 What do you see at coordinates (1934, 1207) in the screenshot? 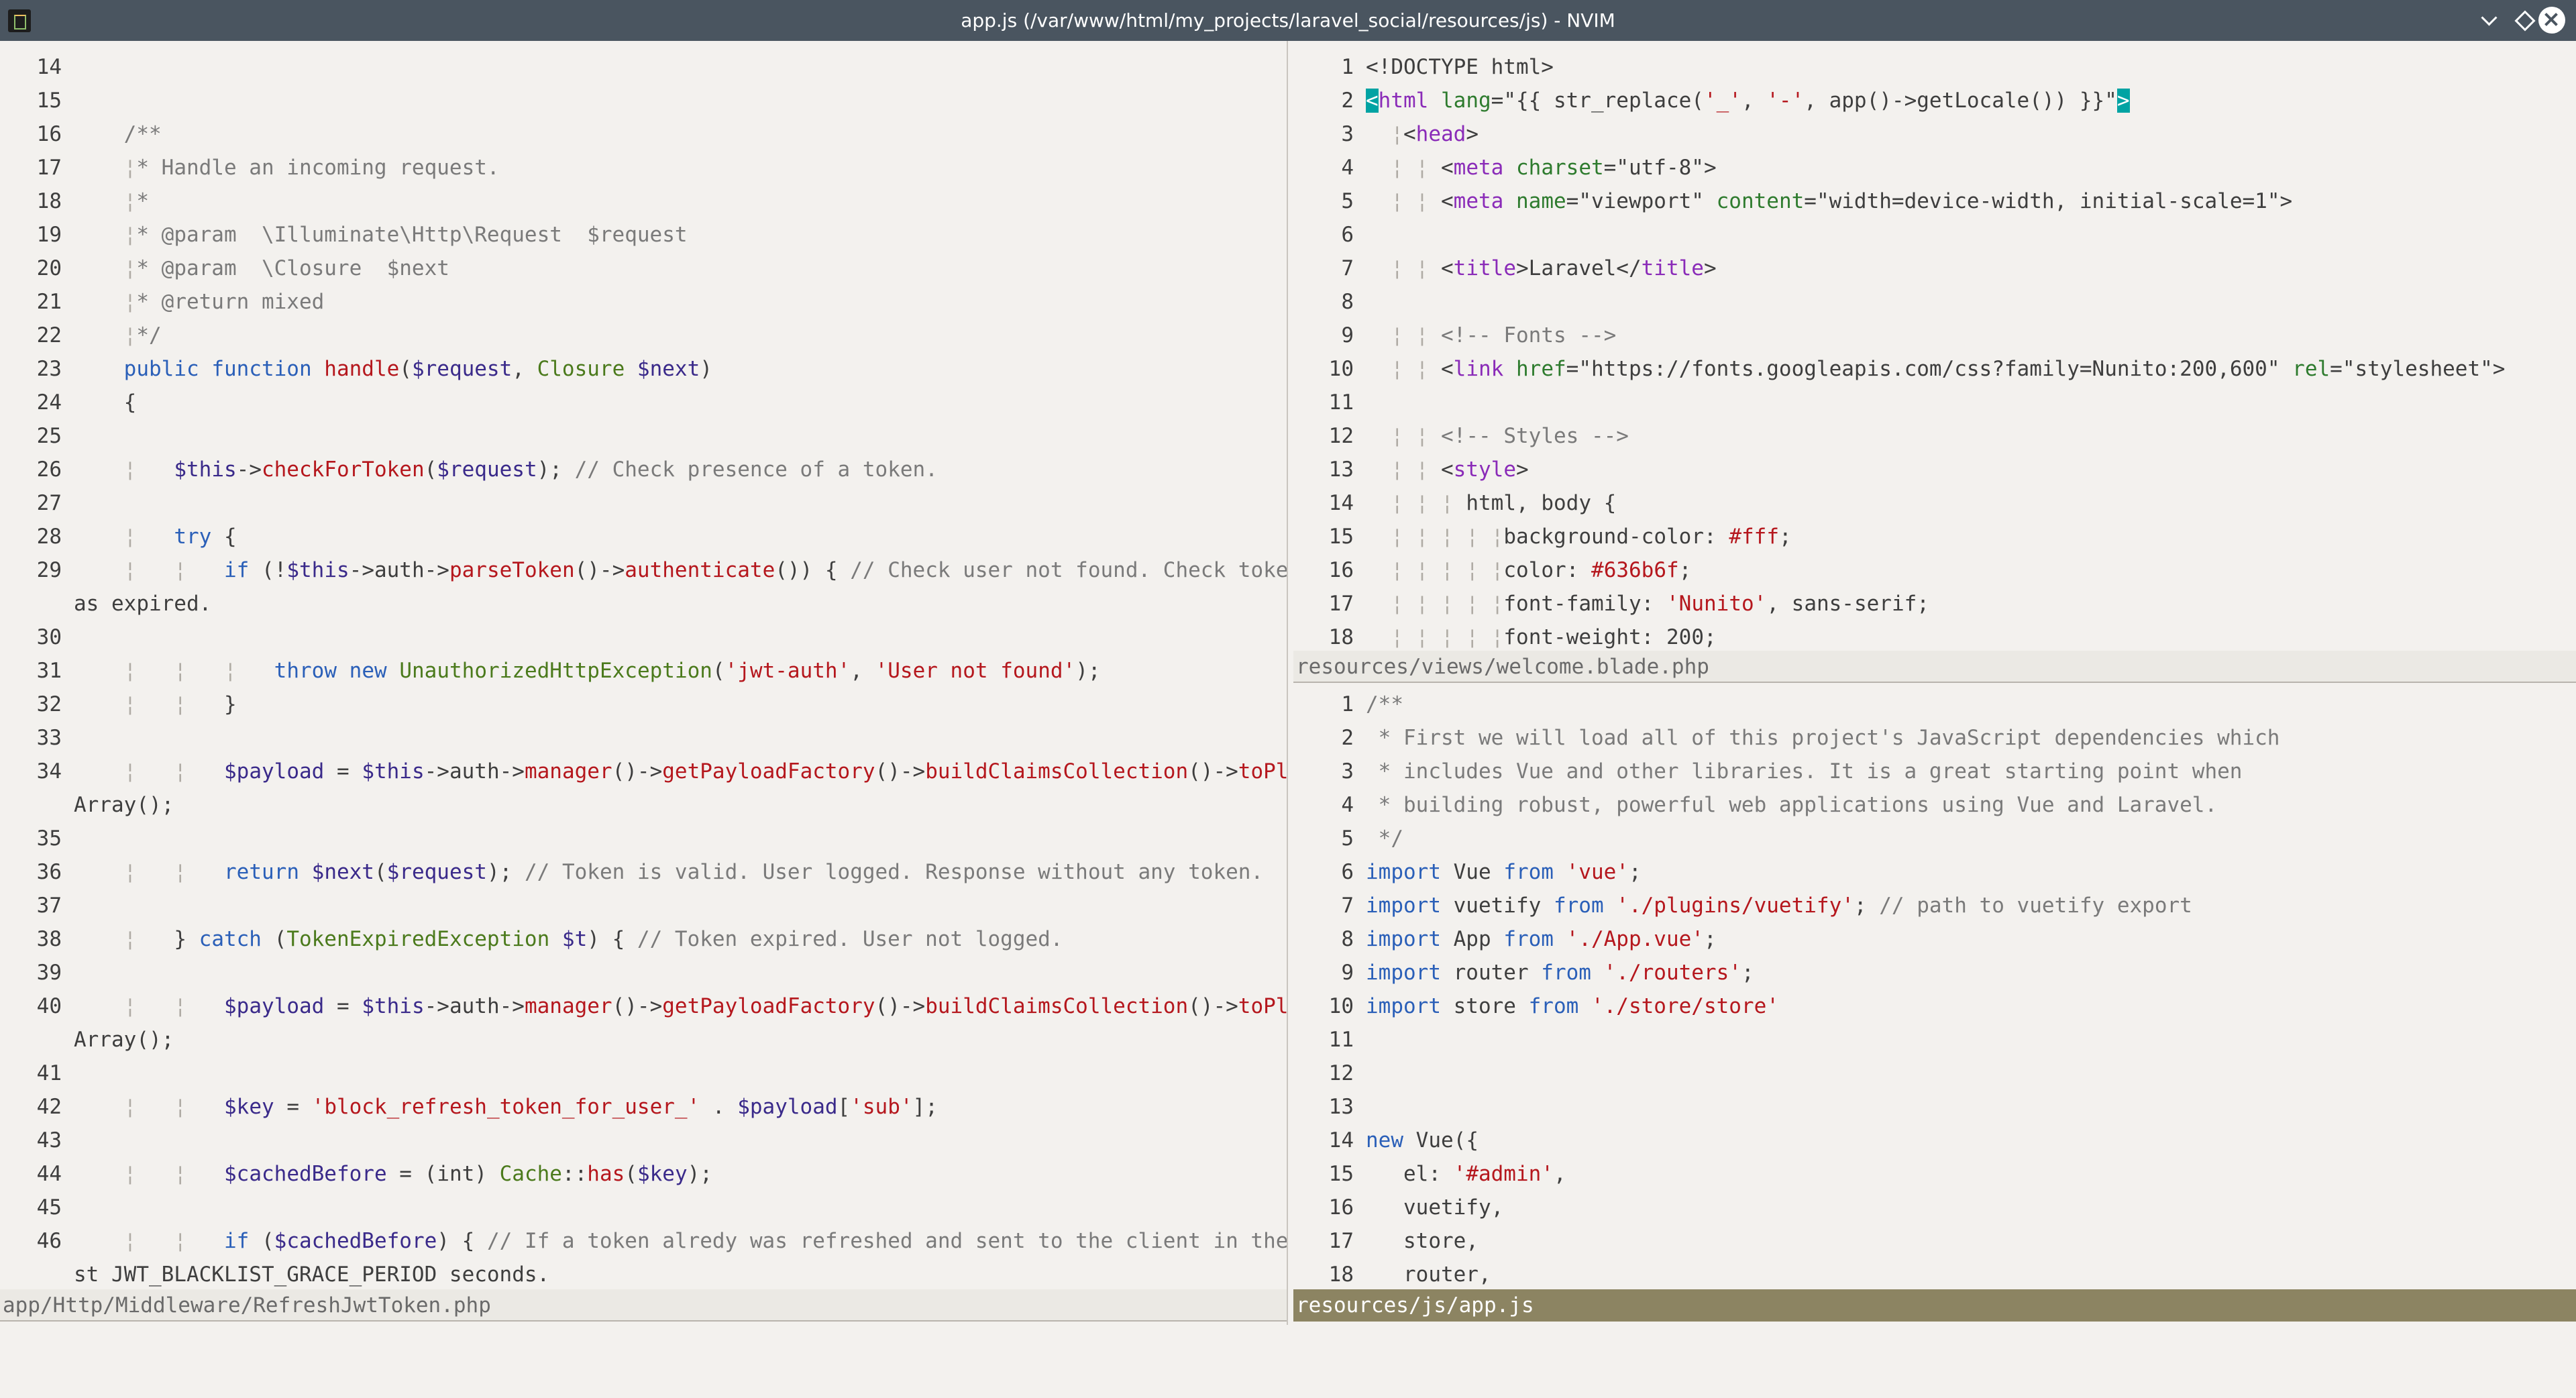
I see `code-line: 16 vuetify,` at bounding box center [1934, 1207].